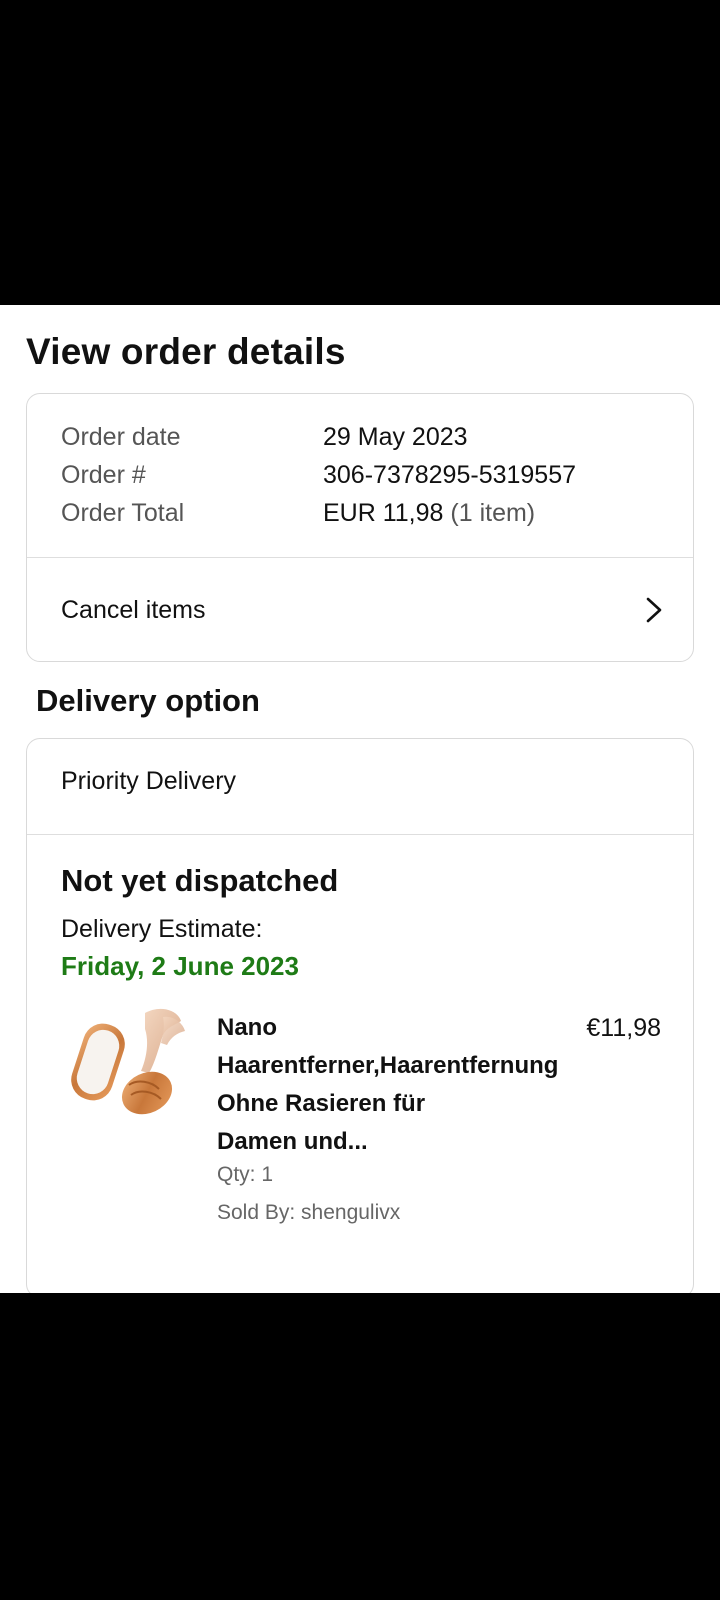 This screenshot has width=720, height=1600. I want to click on product-title-line-1: Nano, so click(247, 1027).